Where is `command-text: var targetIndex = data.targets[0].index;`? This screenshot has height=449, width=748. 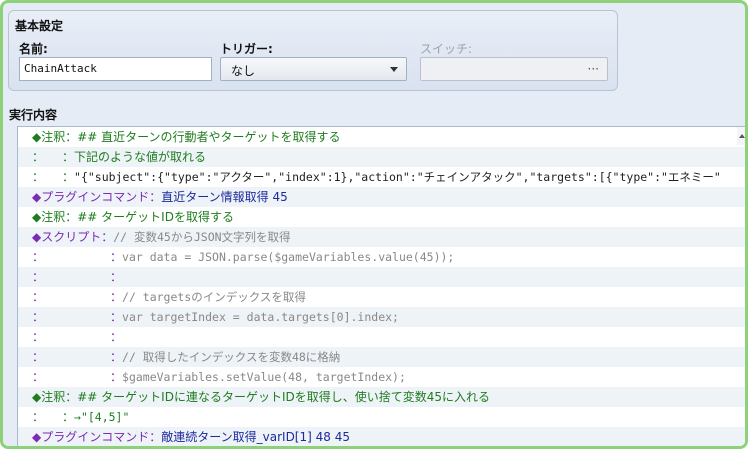 command-text: var targetIndex = data.targets[0].index; is located at coordinates (260, 317).